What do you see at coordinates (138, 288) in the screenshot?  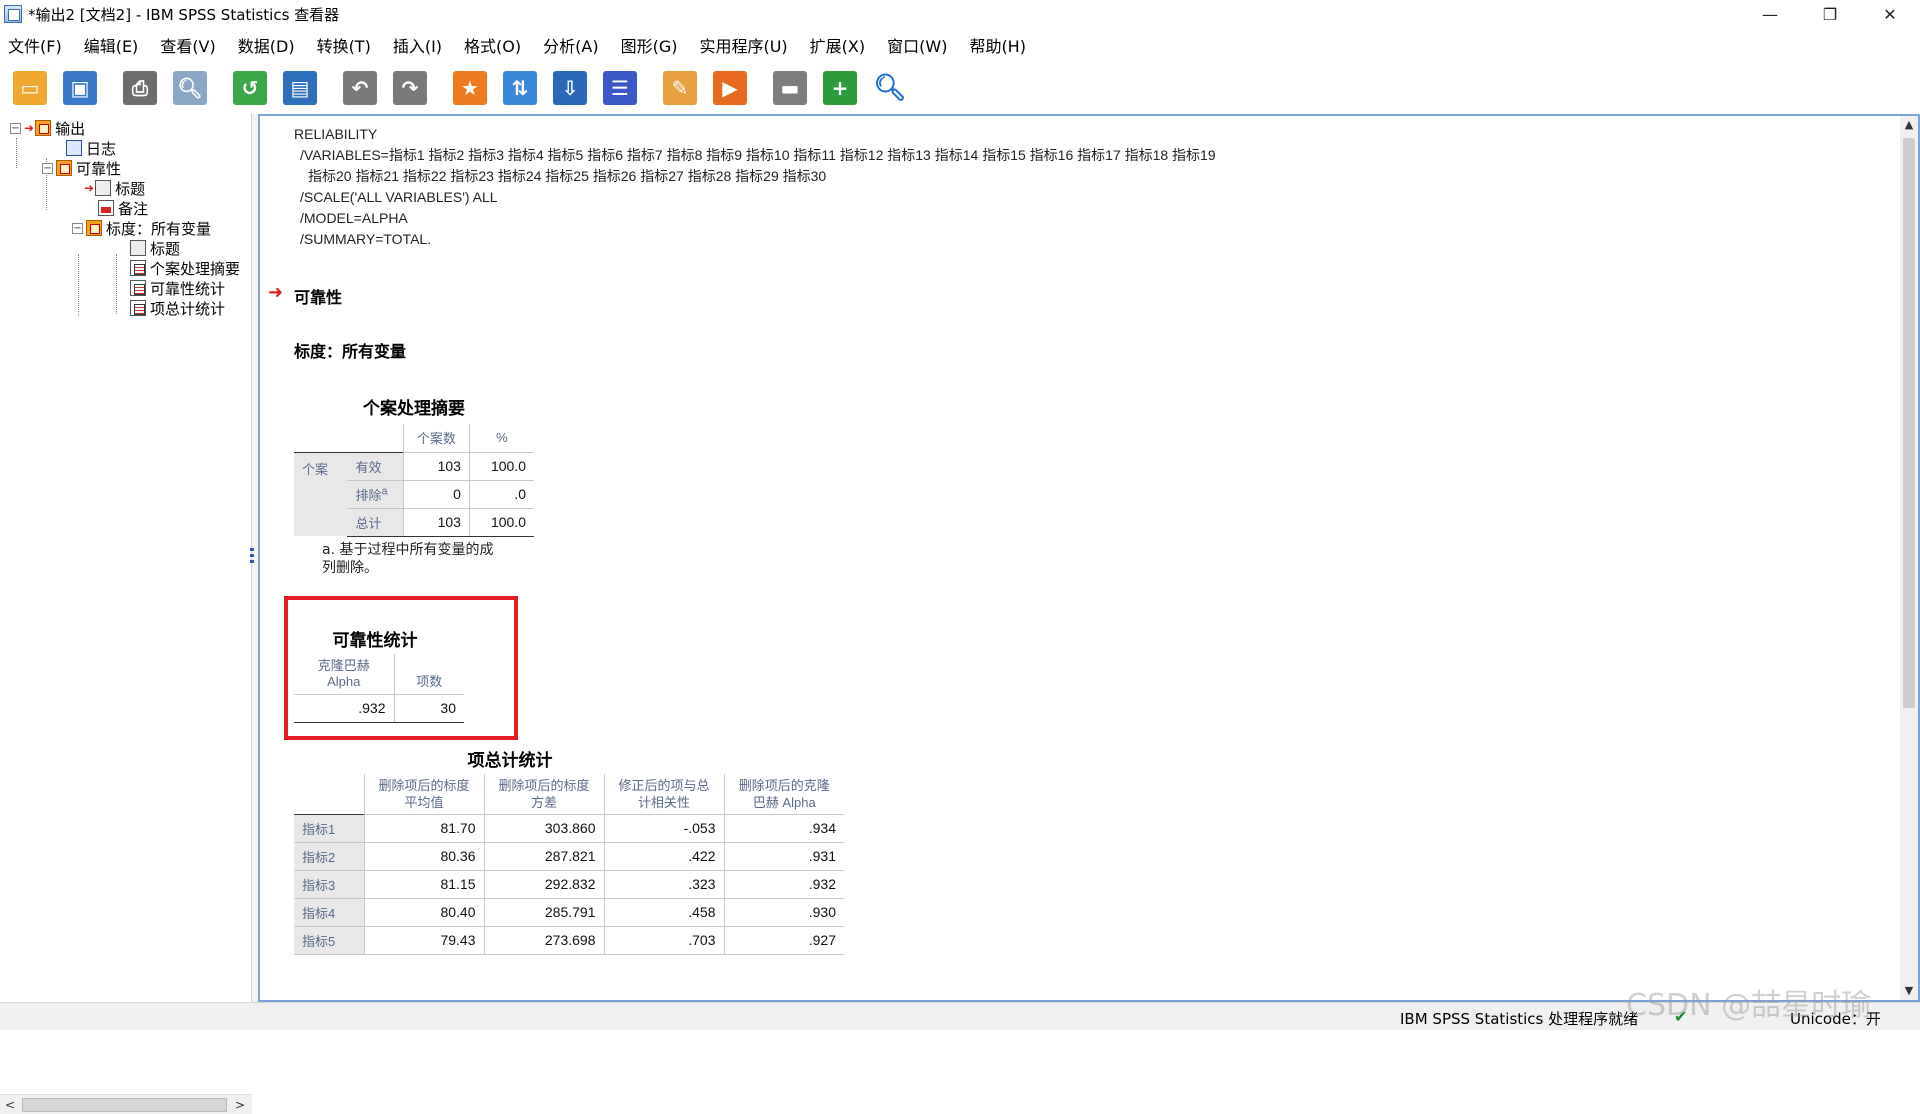 I see `table-icon` at bounding box center [138, 288].